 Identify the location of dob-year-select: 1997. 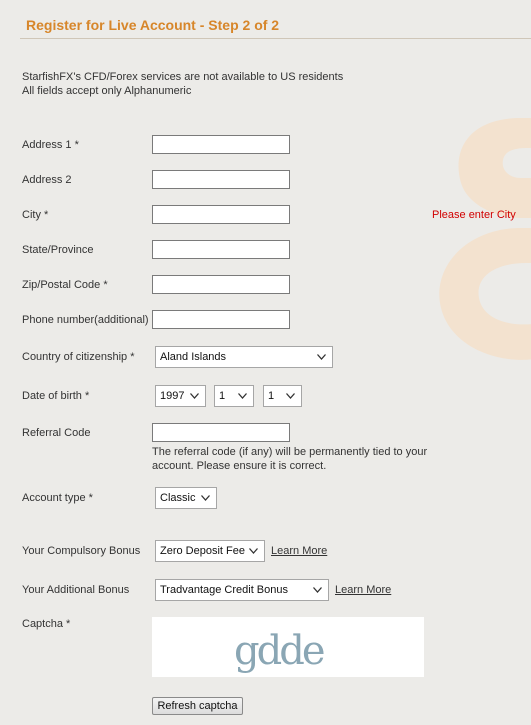
(180, 396).